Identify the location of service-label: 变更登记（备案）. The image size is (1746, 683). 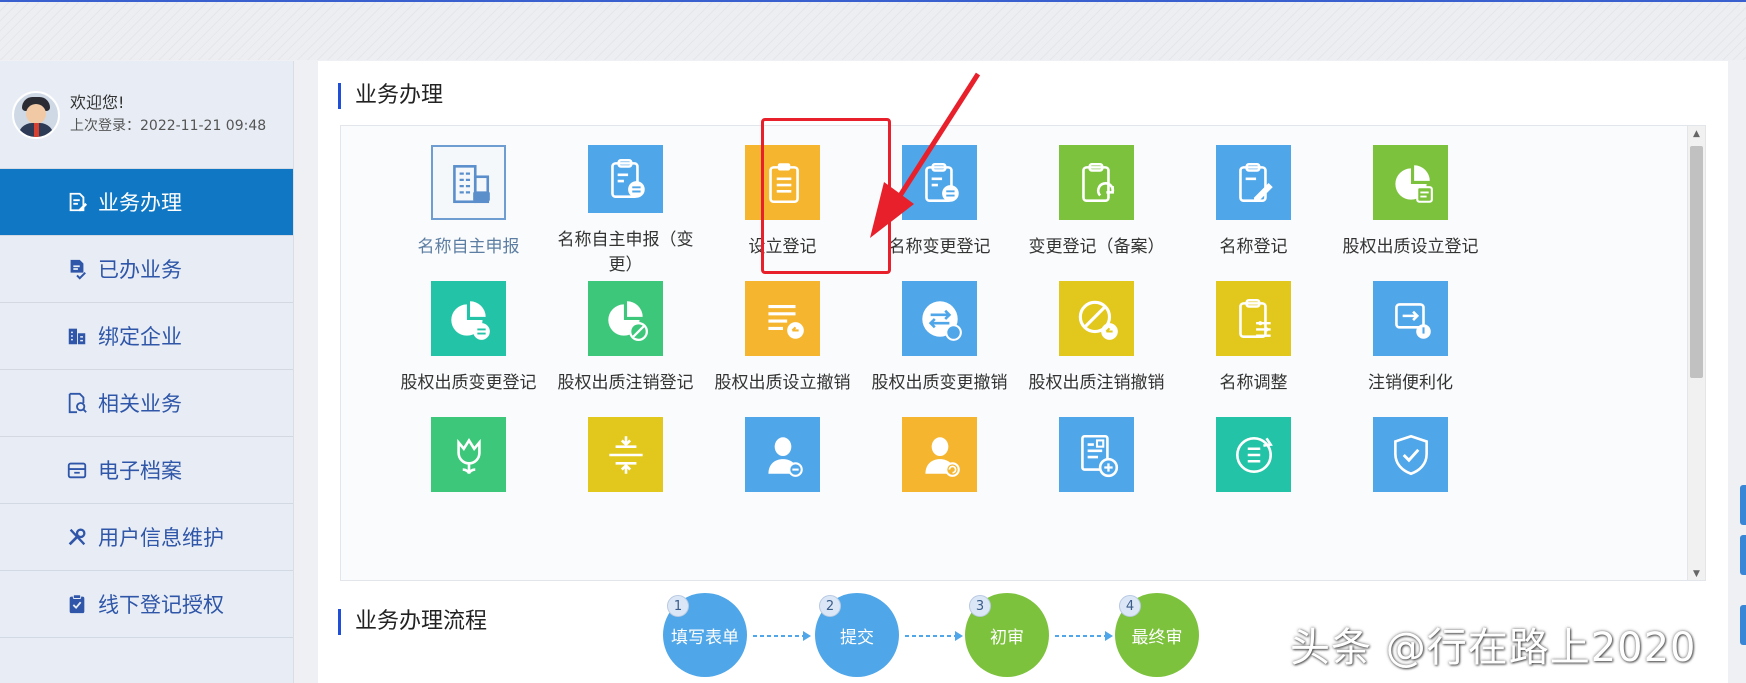
(1096, 247).